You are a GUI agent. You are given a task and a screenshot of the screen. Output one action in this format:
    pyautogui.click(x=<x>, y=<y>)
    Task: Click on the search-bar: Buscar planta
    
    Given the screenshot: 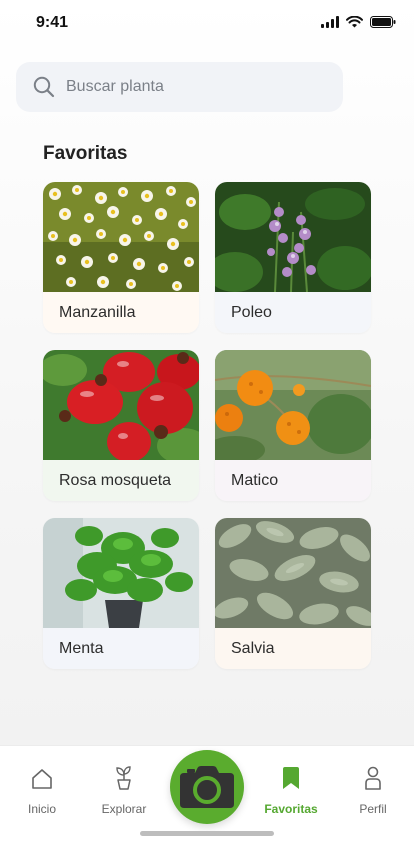 What is the action you would take?
    pyautogui.click(x=179, y=87)
    